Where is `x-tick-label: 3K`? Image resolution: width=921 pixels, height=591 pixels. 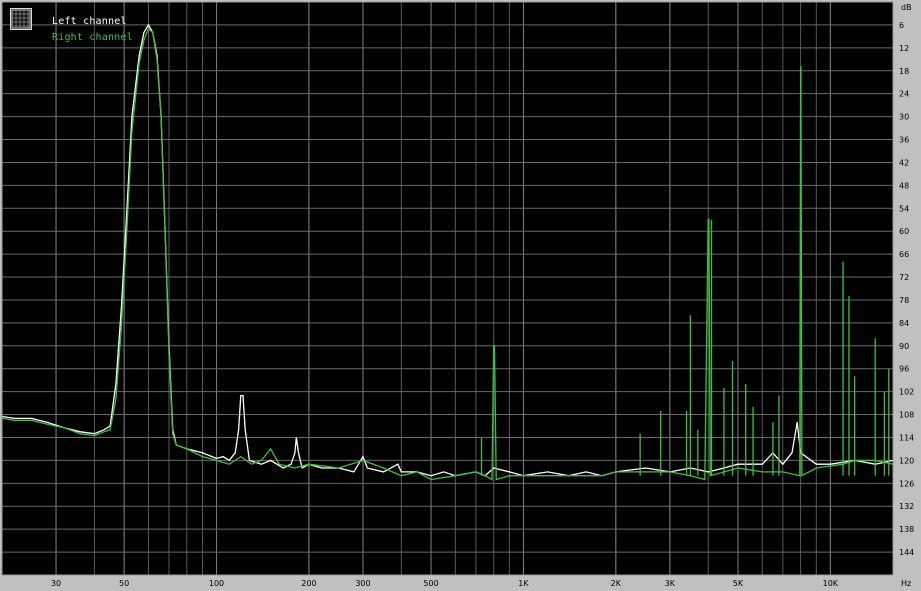
x-tick-label: 3K is located at coordinates (670, 583).